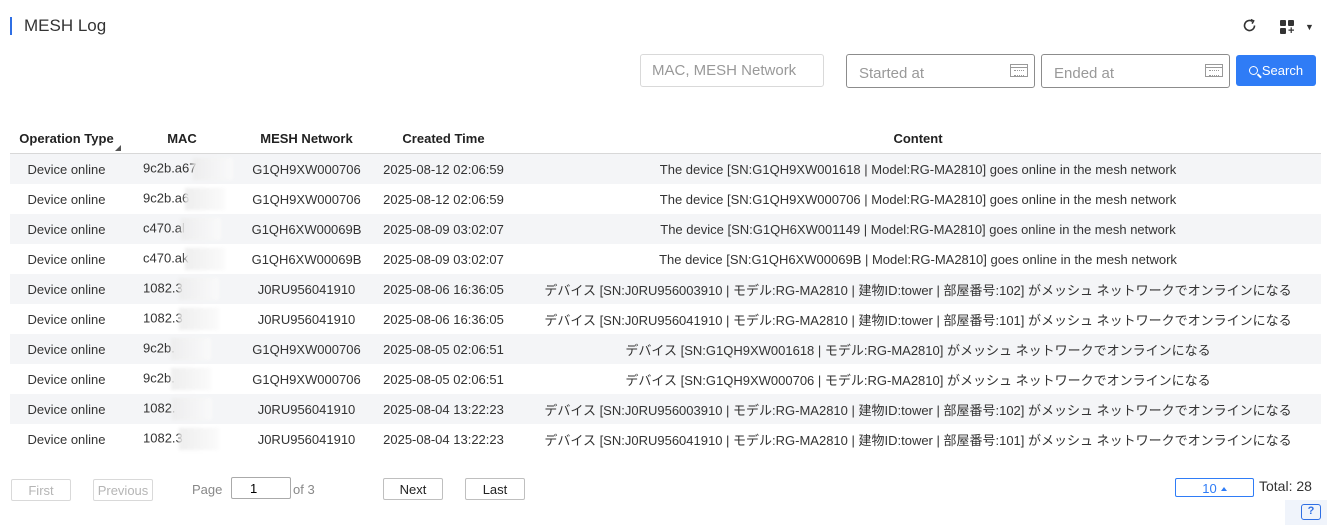 Image resolution: width=1327 pixels, height=525 pixels. Describe the element at coordinates (65, 25) in the screenshot. I see `page-title: MESH Log` at that location.